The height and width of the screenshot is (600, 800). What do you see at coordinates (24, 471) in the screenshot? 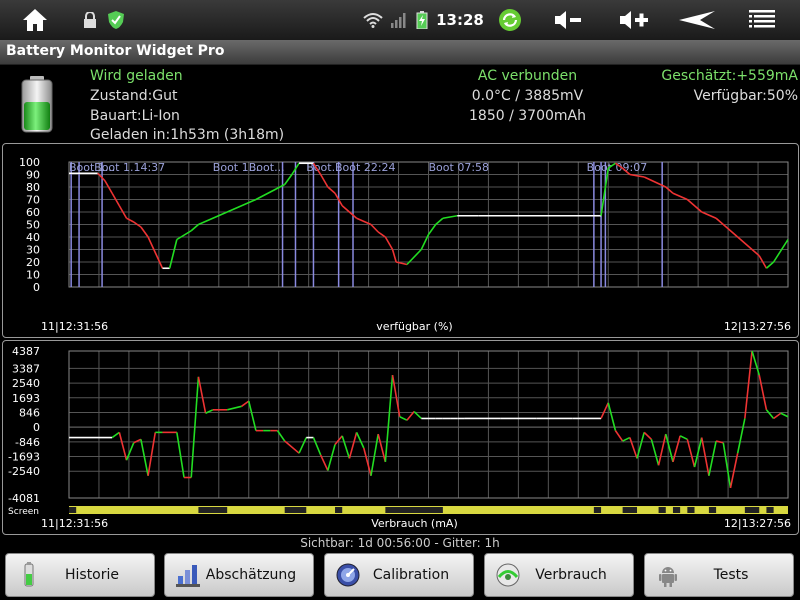
I see `y-tick-label: -2540` at bounding box center [24, 471].